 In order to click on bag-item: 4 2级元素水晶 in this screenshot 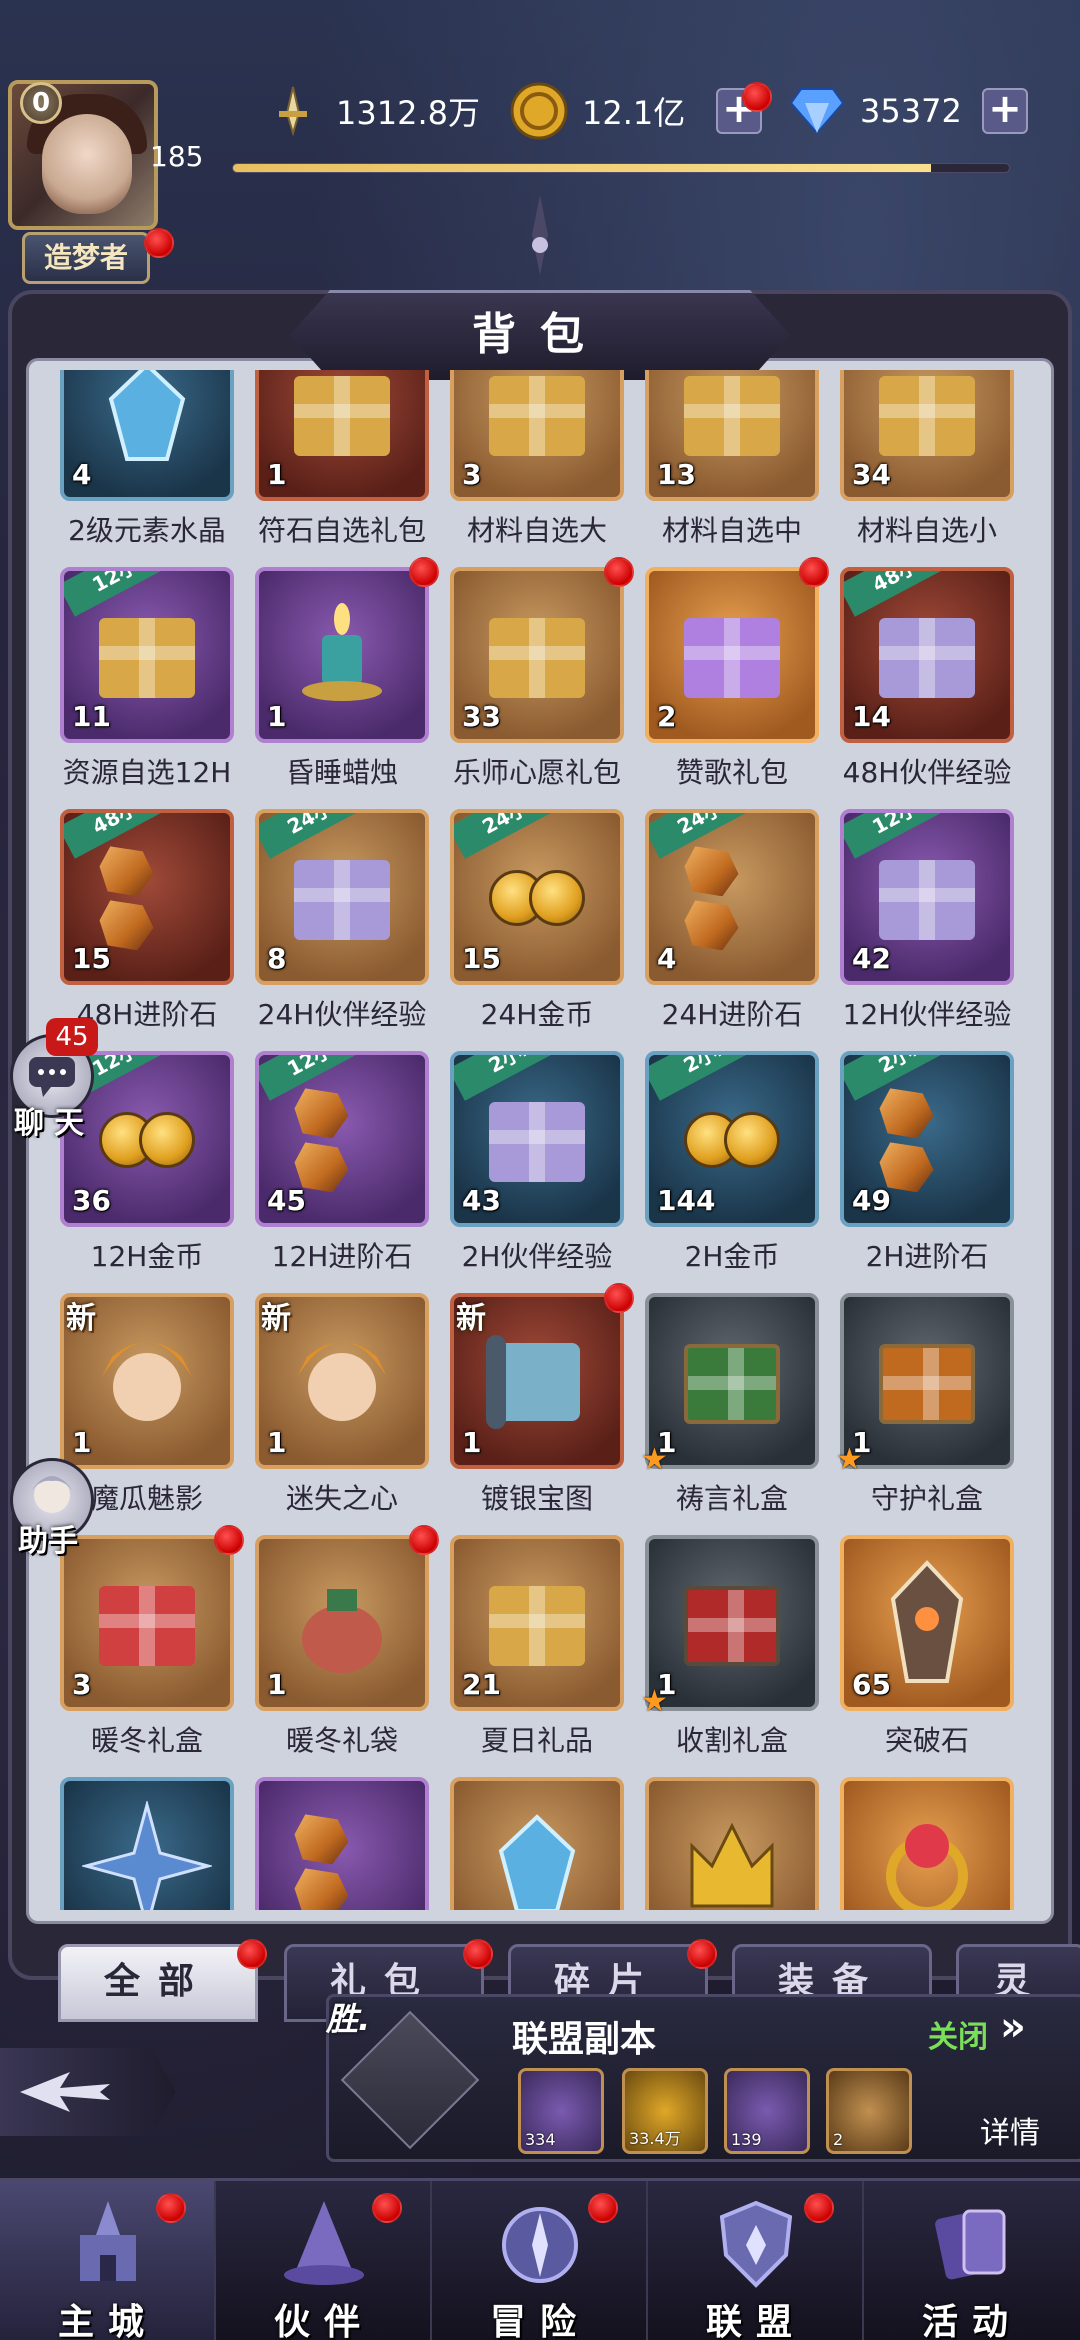, I will do `click(147, 458)`.